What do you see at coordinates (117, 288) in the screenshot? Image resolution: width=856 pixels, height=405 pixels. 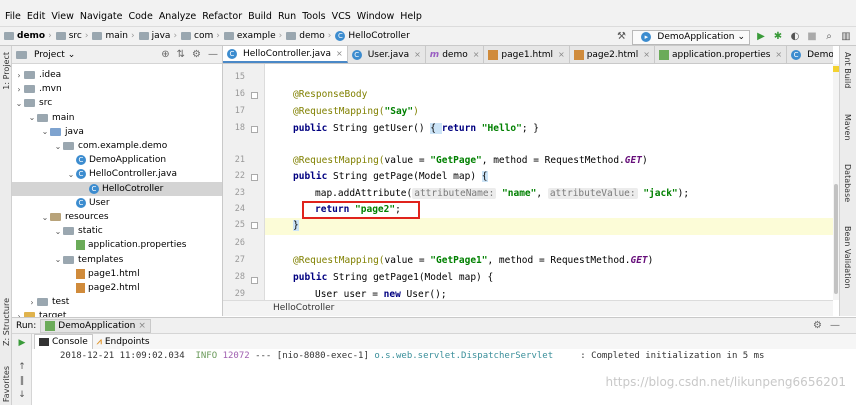 I see `project-tree-item: page2.html` at bounding box center [117, 288].